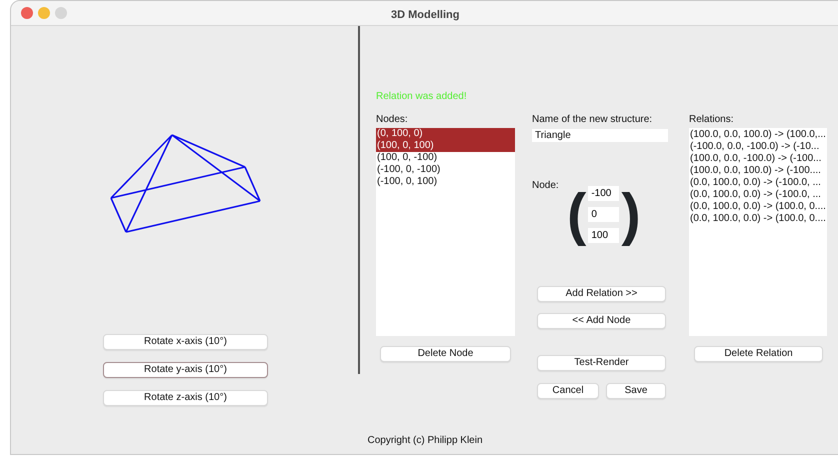 This screenshot has width=838, height=458. What do you see at coordinates (600, 135) in the screenshot?
I see `structure-name-field: Triangle` at bounding box center [600, 135].